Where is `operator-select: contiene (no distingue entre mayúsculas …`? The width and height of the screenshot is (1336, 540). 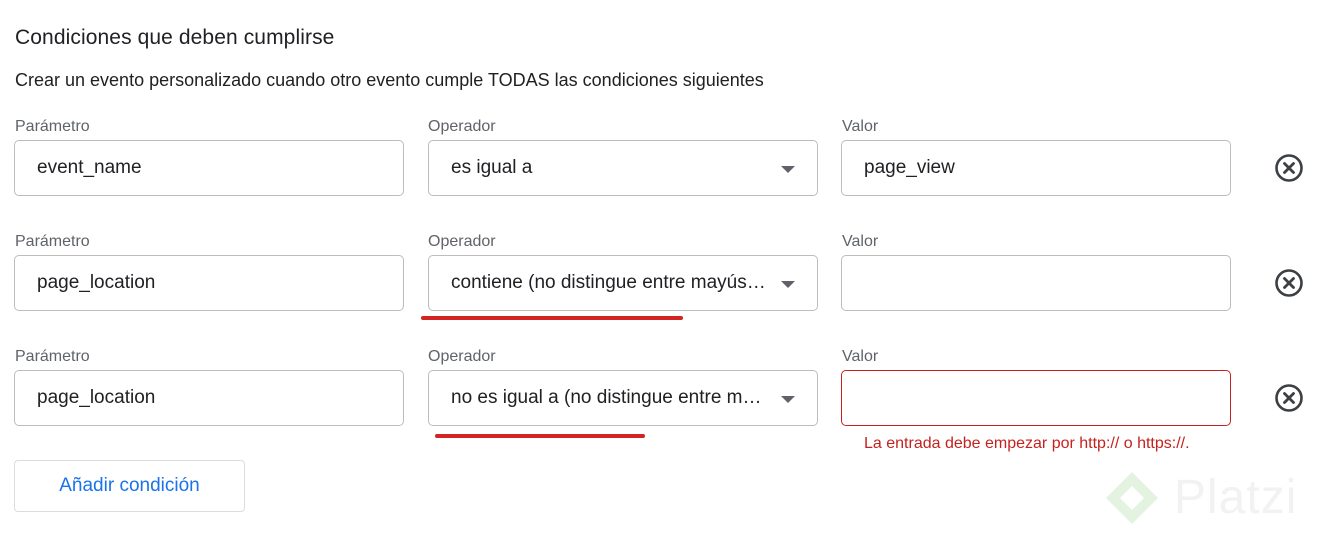
operator-select: contiene (no distingue entre mayúsculas … is located at coordinates (623, 283).